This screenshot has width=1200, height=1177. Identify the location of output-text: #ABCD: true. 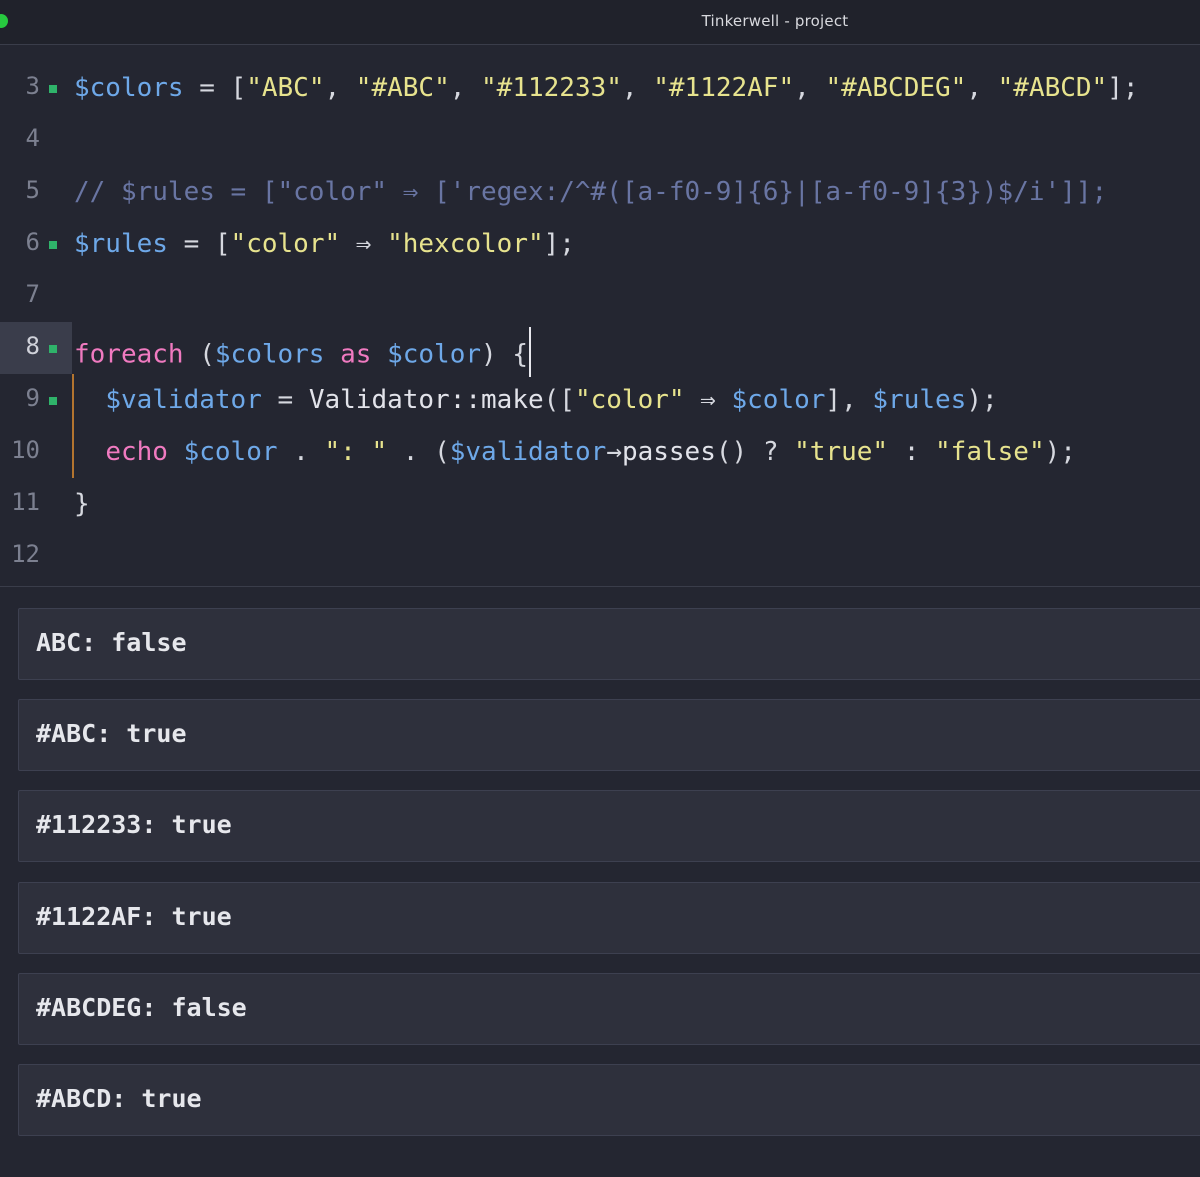
(119, 1098).